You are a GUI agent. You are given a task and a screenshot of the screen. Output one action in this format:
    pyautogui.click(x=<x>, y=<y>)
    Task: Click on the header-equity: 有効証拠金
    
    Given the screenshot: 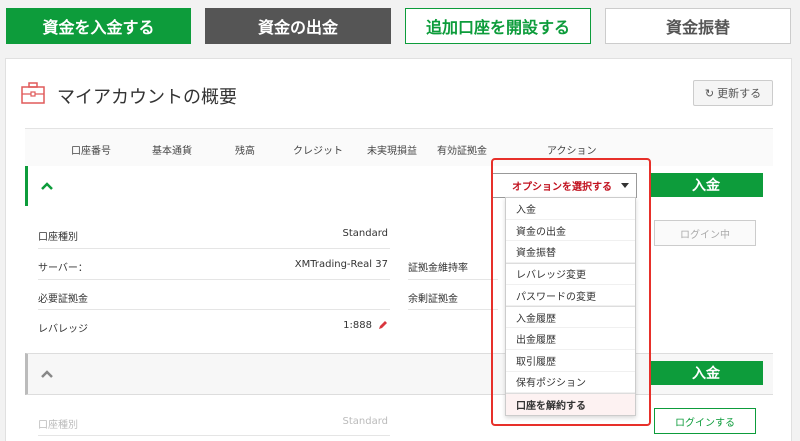 What is the action you would take?
    pyautogui.click(x=462, y=151)
    